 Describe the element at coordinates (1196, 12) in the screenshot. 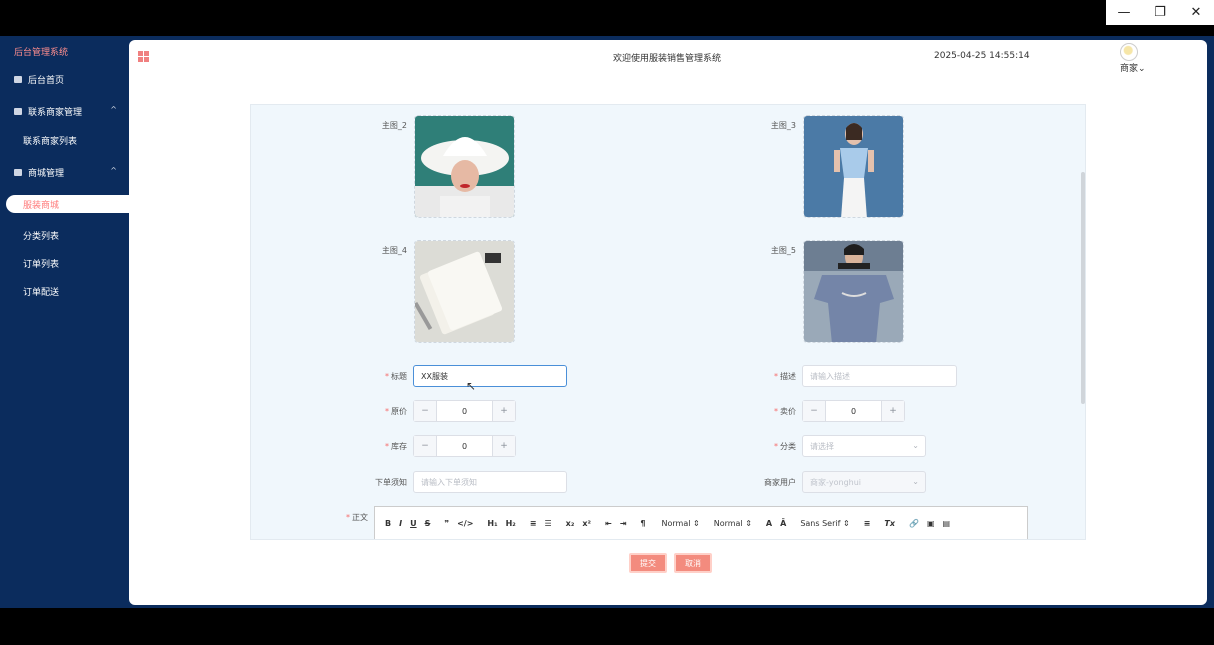

I see `close-button: ✕` at that location.